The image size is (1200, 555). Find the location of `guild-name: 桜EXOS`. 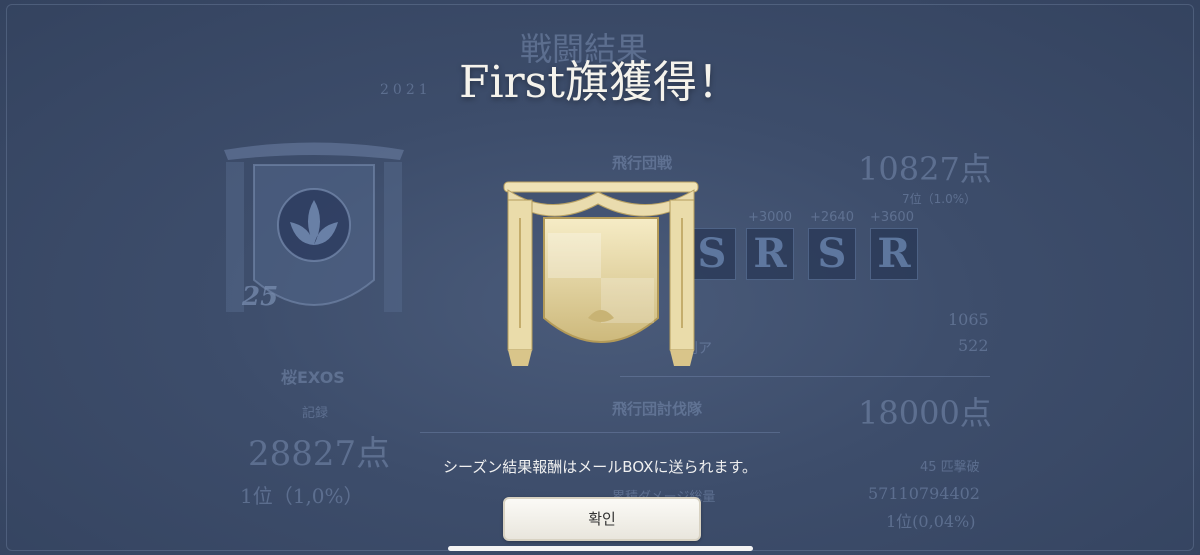

guild-name: 桜EXOS is located at coordinates (313, 377).